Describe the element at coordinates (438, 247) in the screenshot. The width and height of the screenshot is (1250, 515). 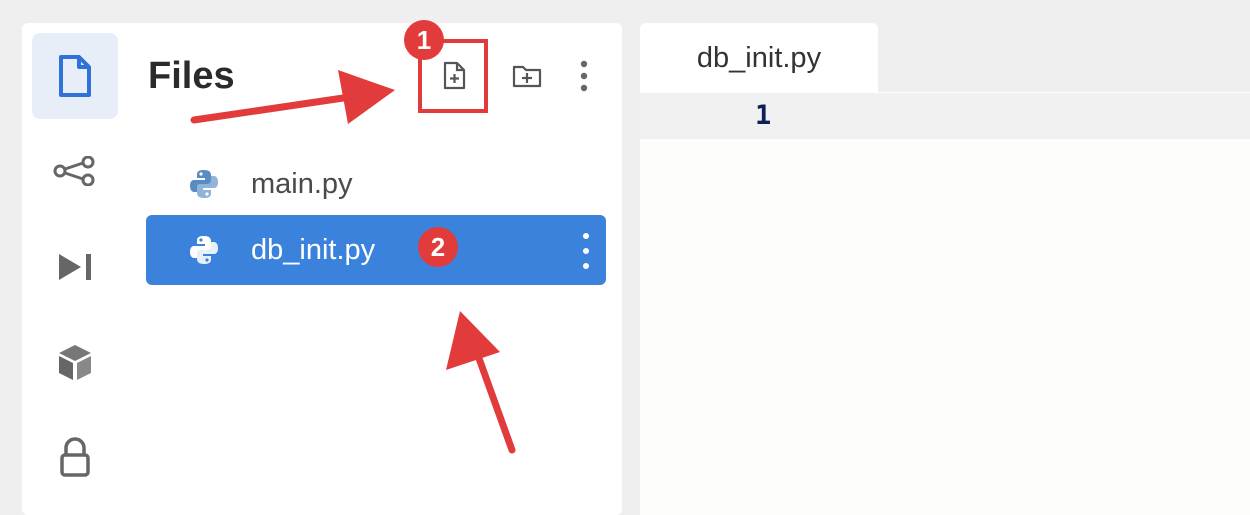
I see `annotation-badge-2: 2` at that location.